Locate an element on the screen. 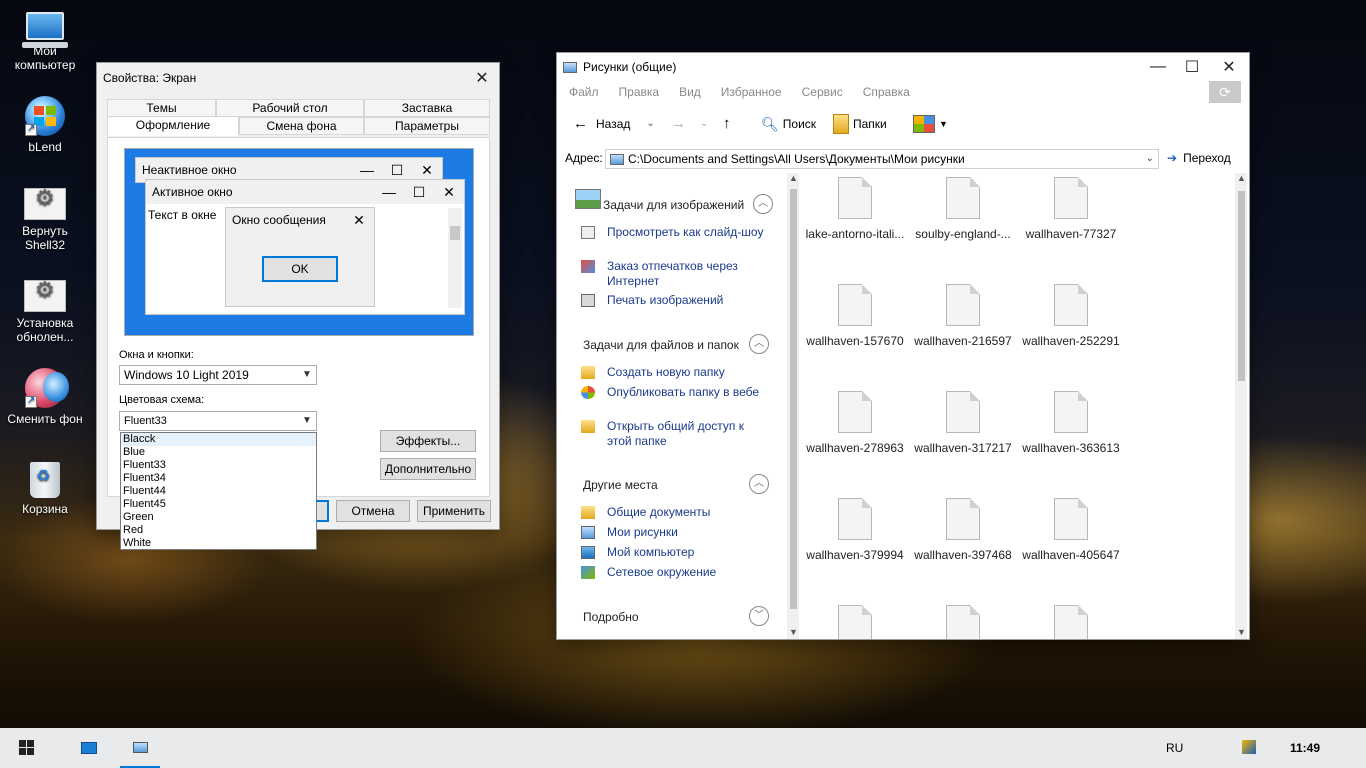 The height and width of the screenshot is (768, 1366). tab-change-wallpaper: Смена фона is located at coordinates (301, 126).